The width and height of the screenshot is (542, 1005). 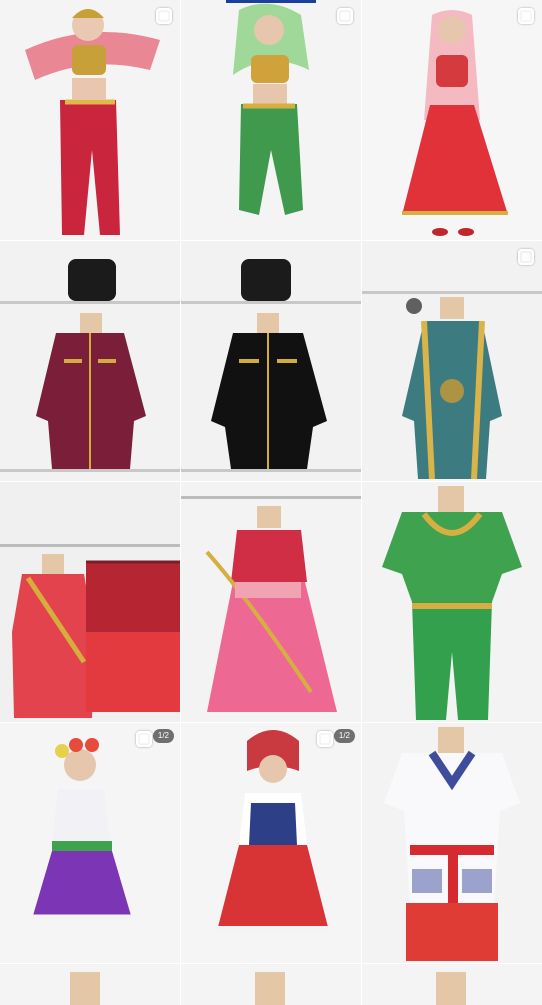 I want to click on grid-tile-10: 1/2, so click(x=90, y=843).